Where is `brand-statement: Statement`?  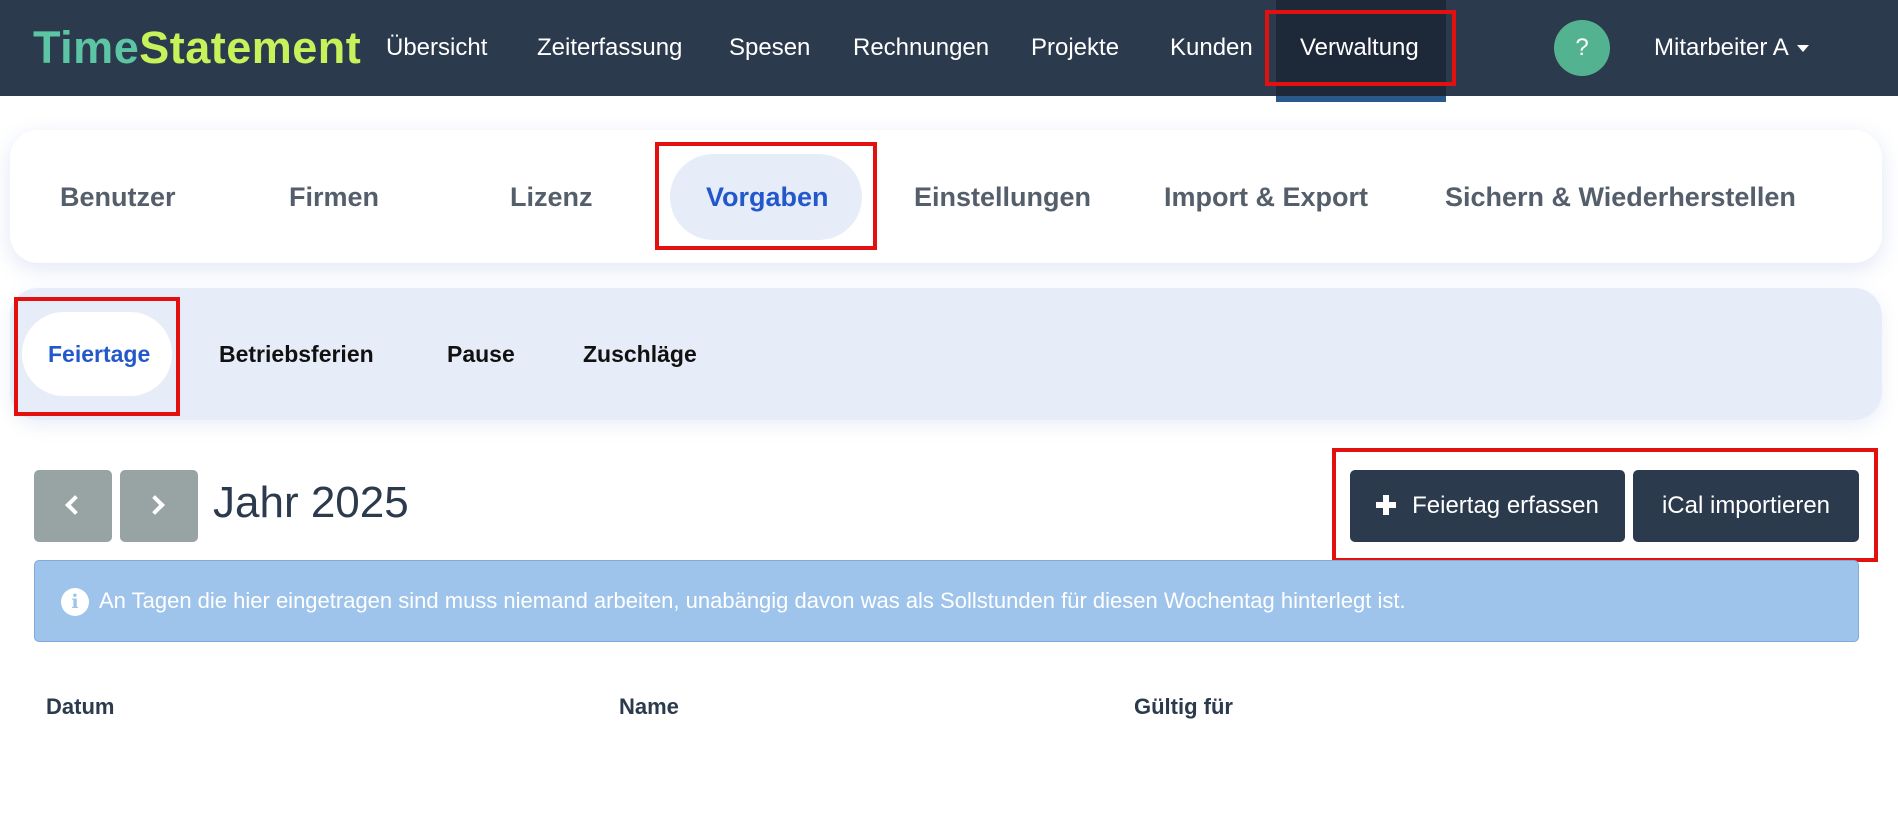
brand-statement: Statement is located at coordinates (250, 47).